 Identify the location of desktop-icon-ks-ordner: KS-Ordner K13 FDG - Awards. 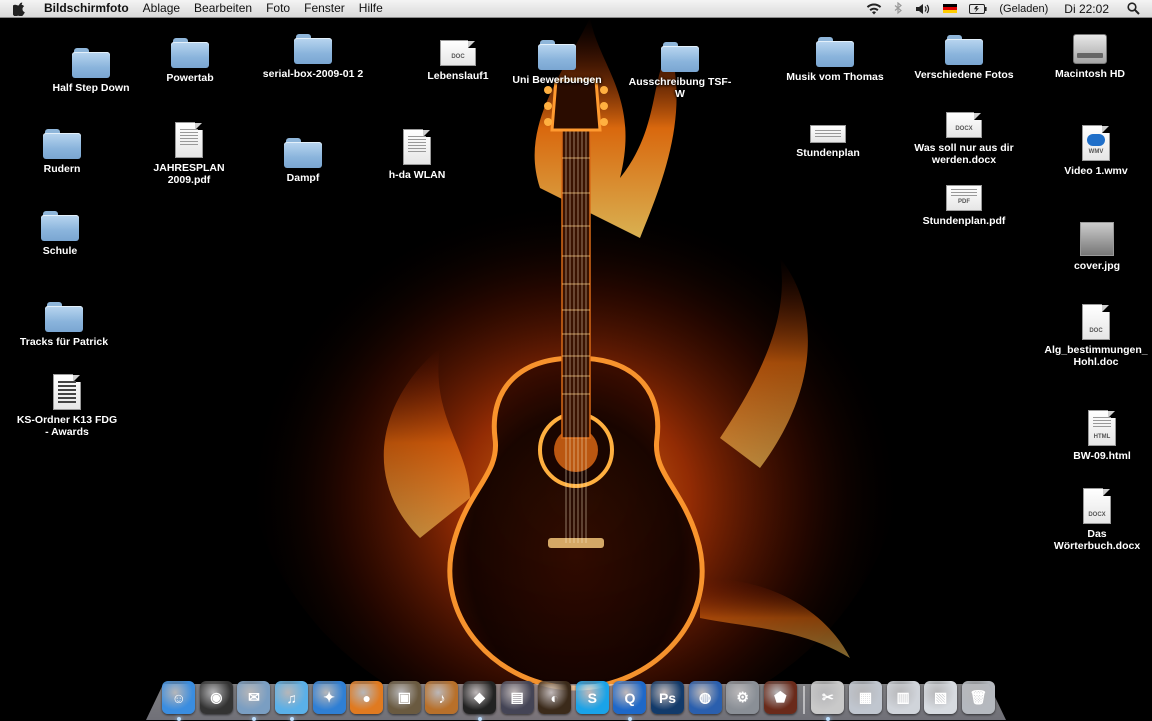
(67, 405).